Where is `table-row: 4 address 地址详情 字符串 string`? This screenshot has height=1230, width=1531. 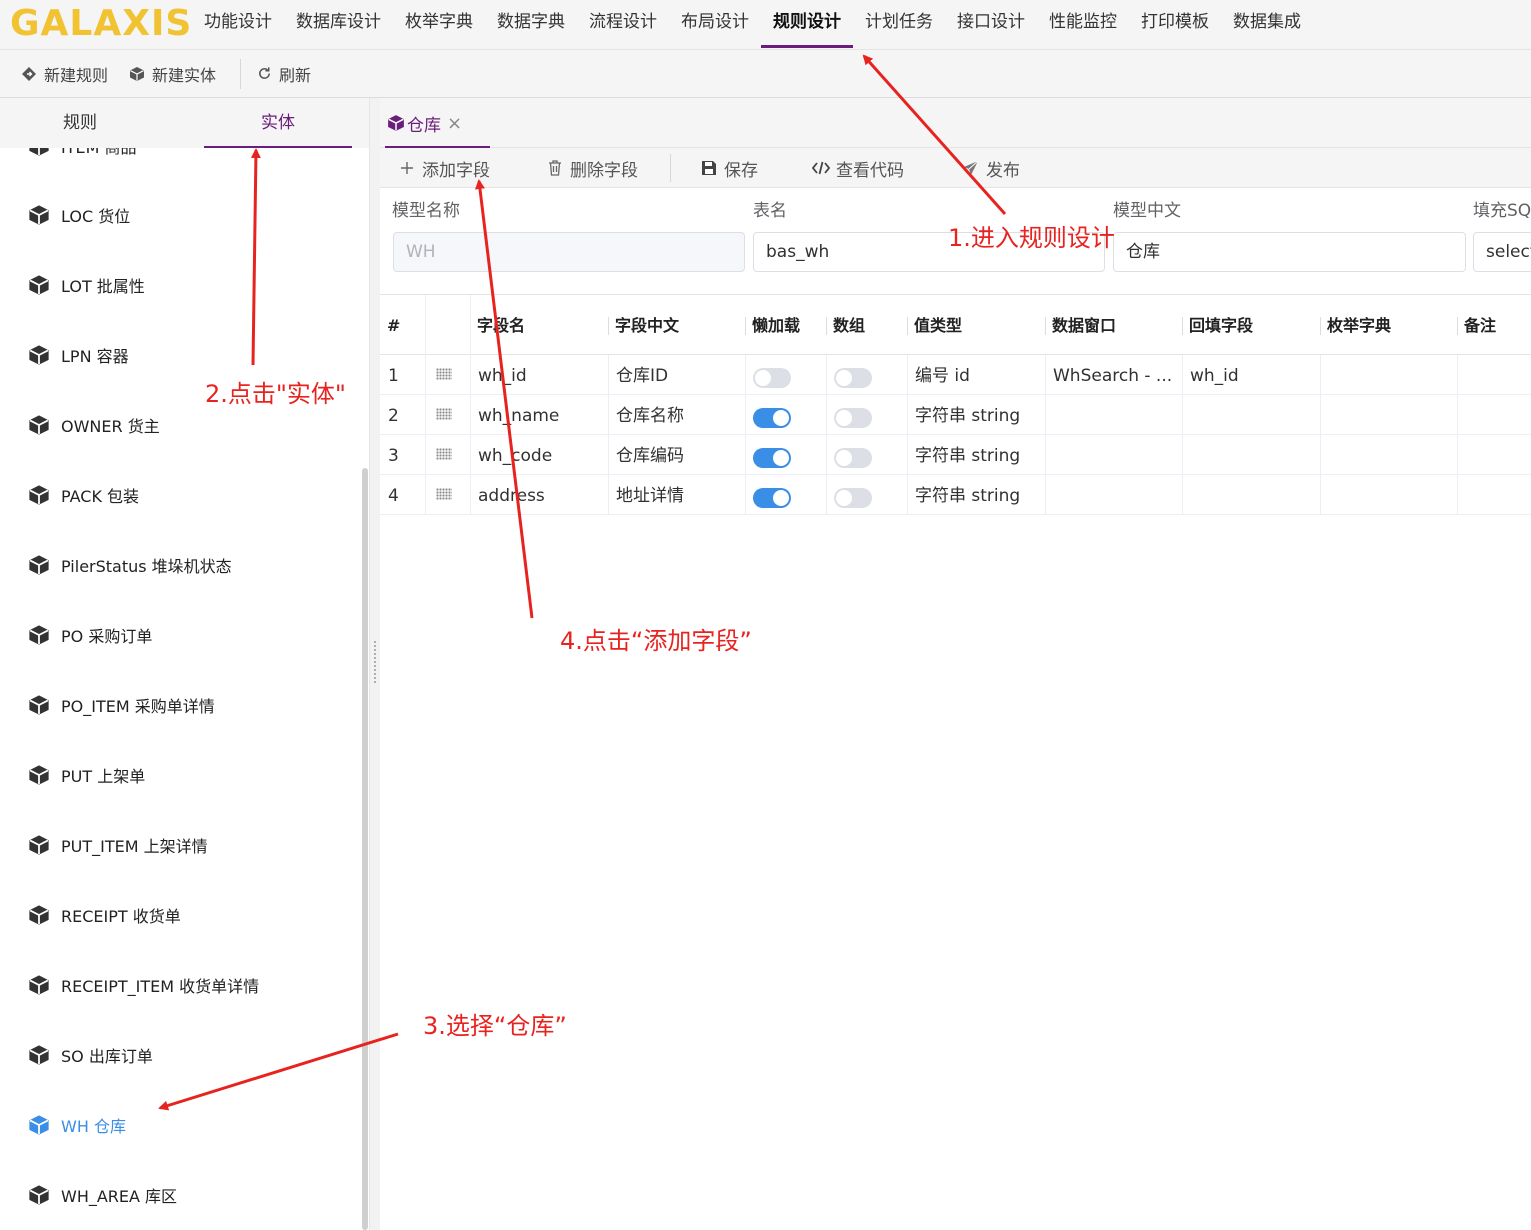 table-row: 4 address 地址详情 字符串 string is located at coordinates (955, 495).